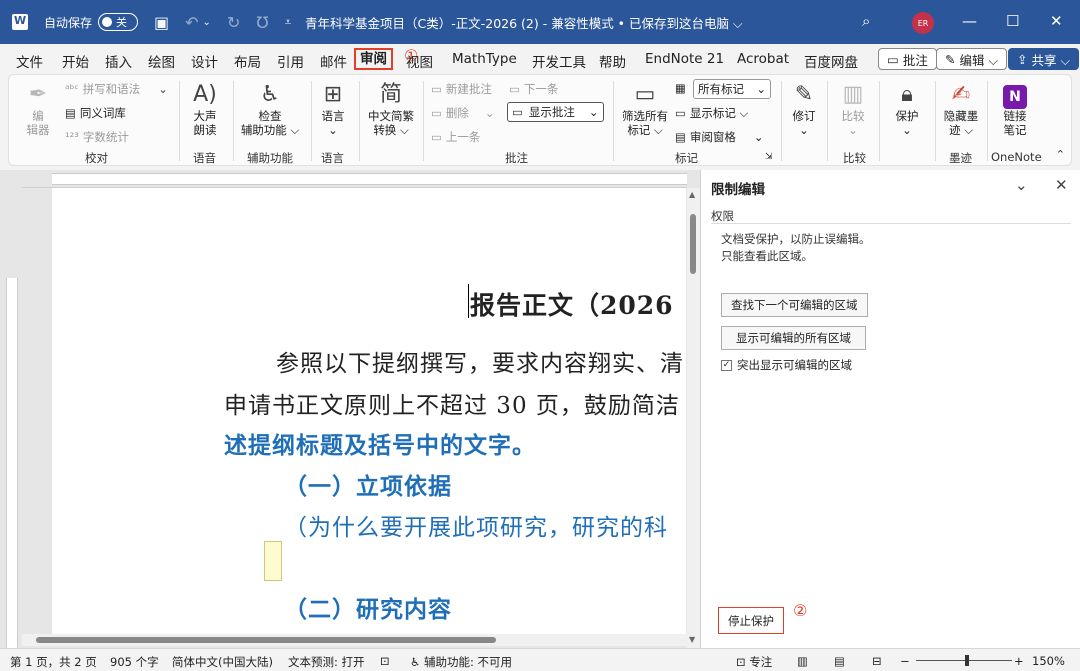 The image size is (1080, 671). I want to click on linked-notes-button: N 链接 笔记, so click(1015, 109).